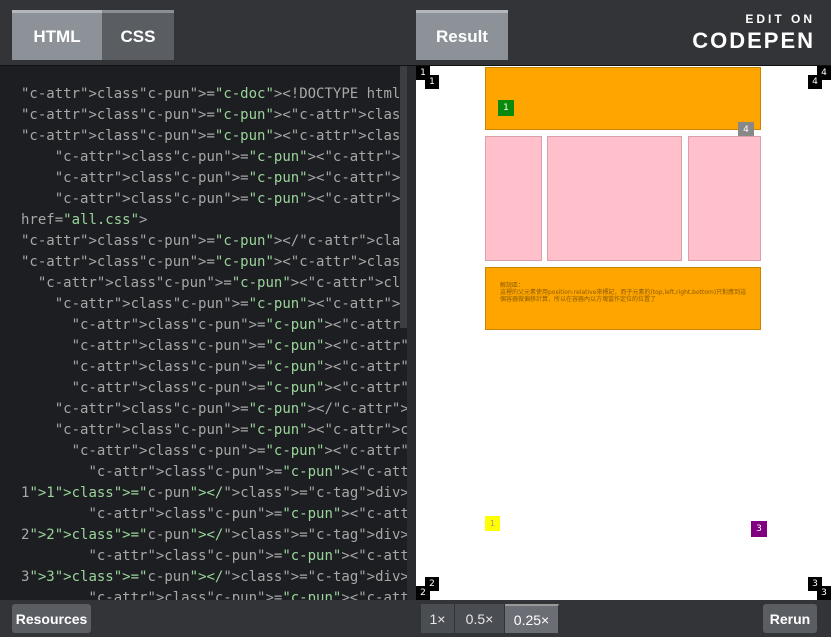 The height and width of the screenshot is (637, 831). Describe the element at coordinates (790, 618) in the screenshot. I see `rerun-button: Rerun` at that location.